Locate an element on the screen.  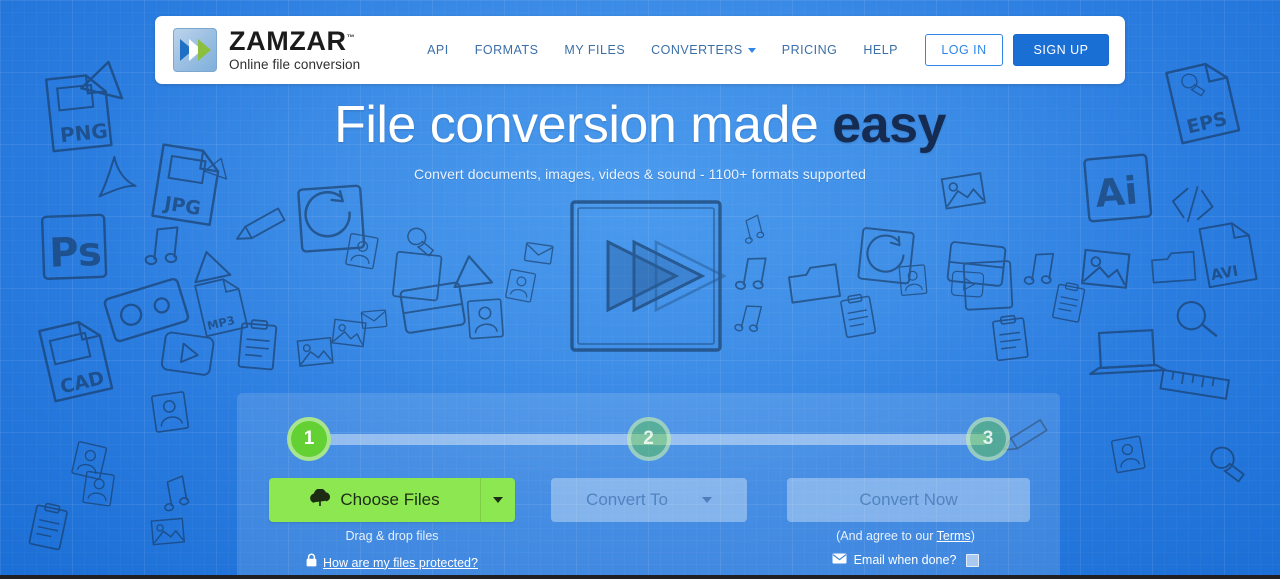
choose-files-dropdown-button is located at coordinates (498, 500).